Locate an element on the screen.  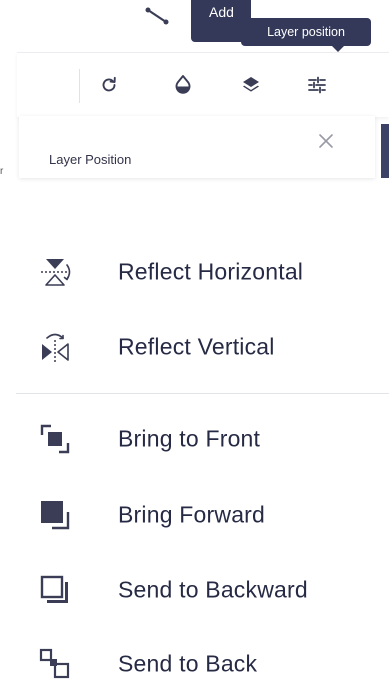
menu-item-label: Send to Back is located at coordinates (188, 663).